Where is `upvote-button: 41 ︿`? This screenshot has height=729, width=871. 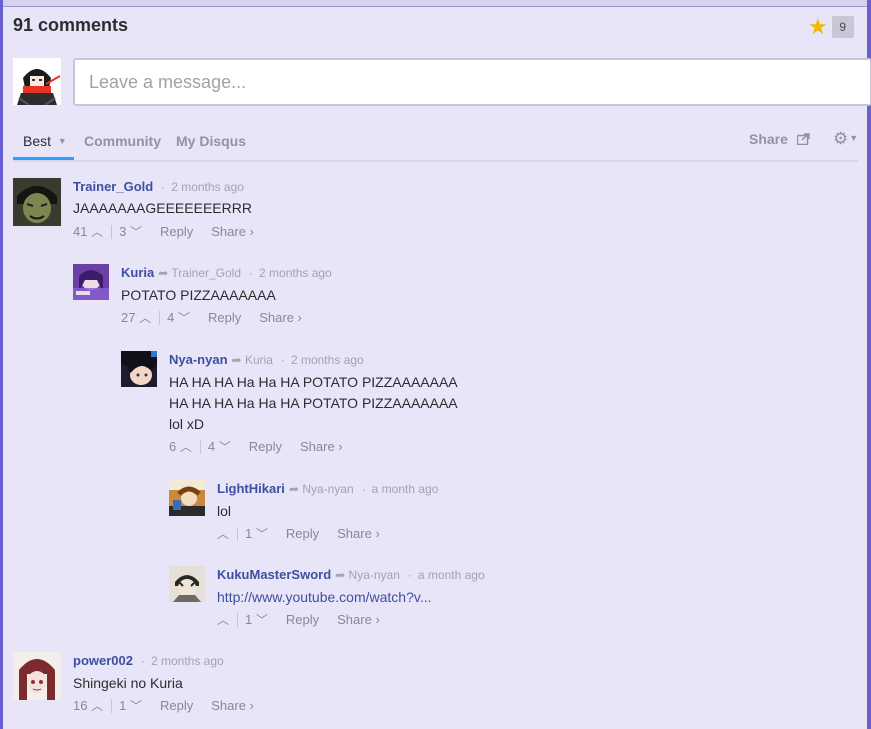
upvote-button: 41 ︿ is located at coordinates (88, 231).